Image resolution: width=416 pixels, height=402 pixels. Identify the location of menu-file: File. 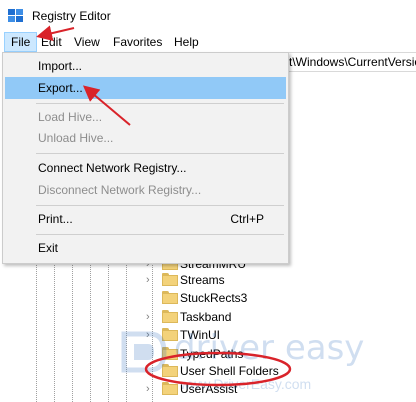
(21, 42).